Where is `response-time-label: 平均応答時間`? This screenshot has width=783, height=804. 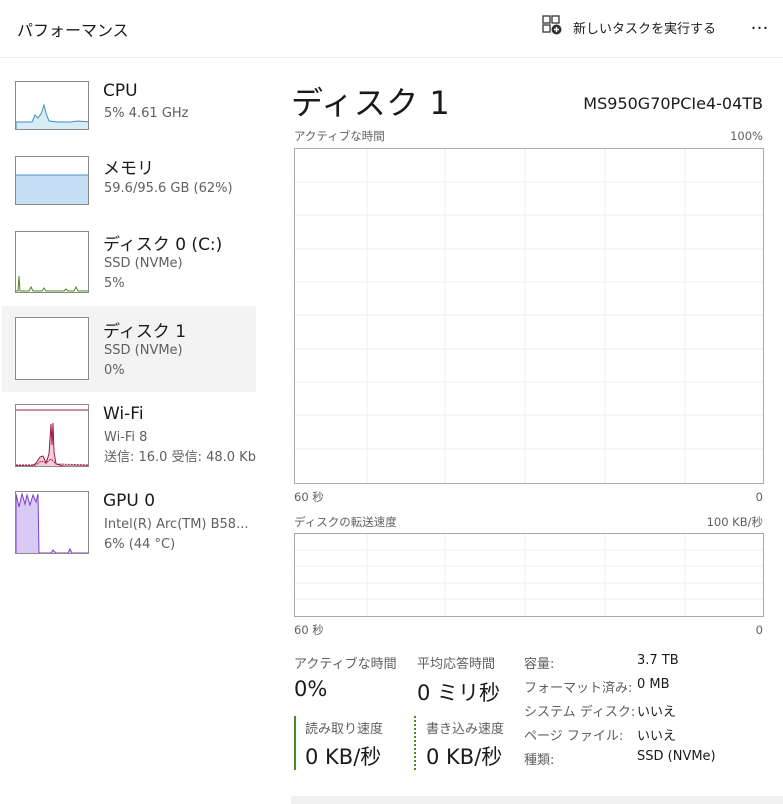
response-time-label: 平均応答時間 is located at coordinates (456, 664).